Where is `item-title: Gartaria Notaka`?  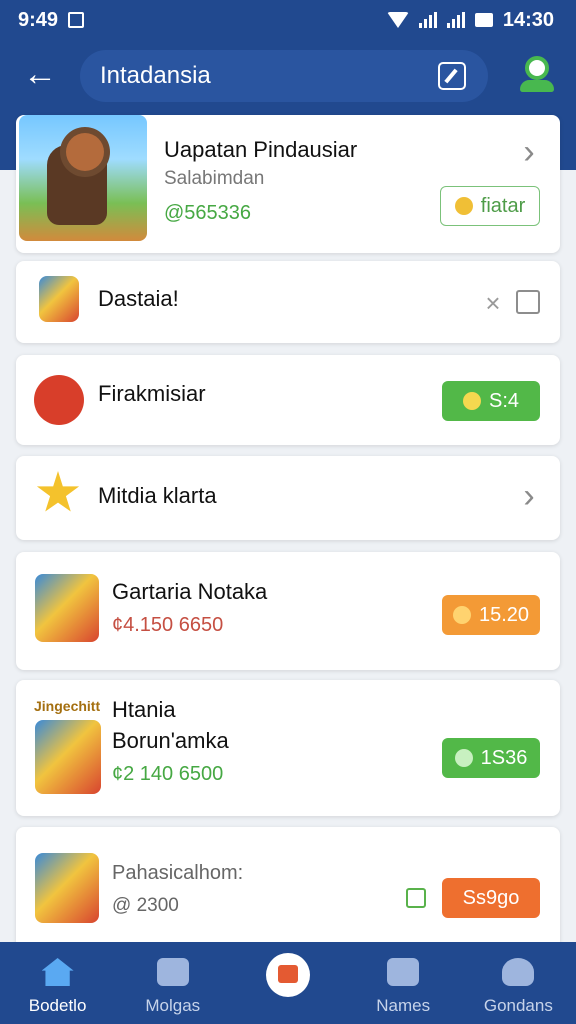 item-title: Gartaria Notaka is located at coordinates (190, 591).